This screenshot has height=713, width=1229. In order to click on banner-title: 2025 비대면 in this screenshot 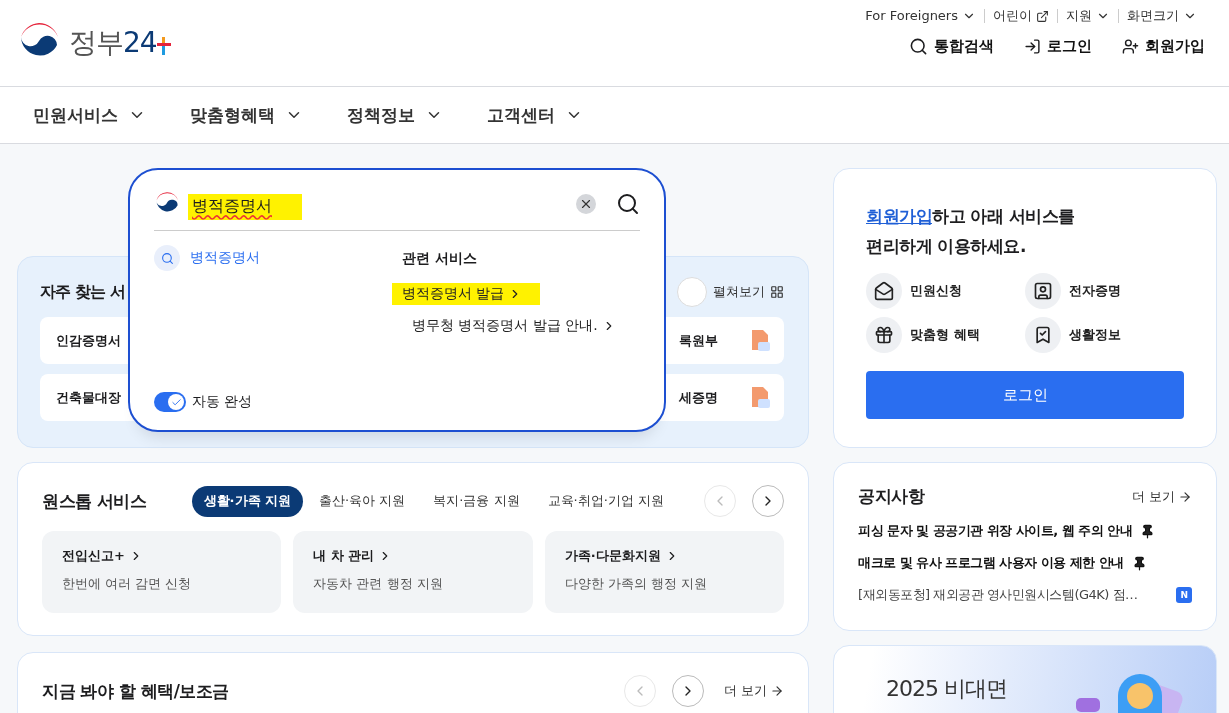, I will do `click(946, 689)`.